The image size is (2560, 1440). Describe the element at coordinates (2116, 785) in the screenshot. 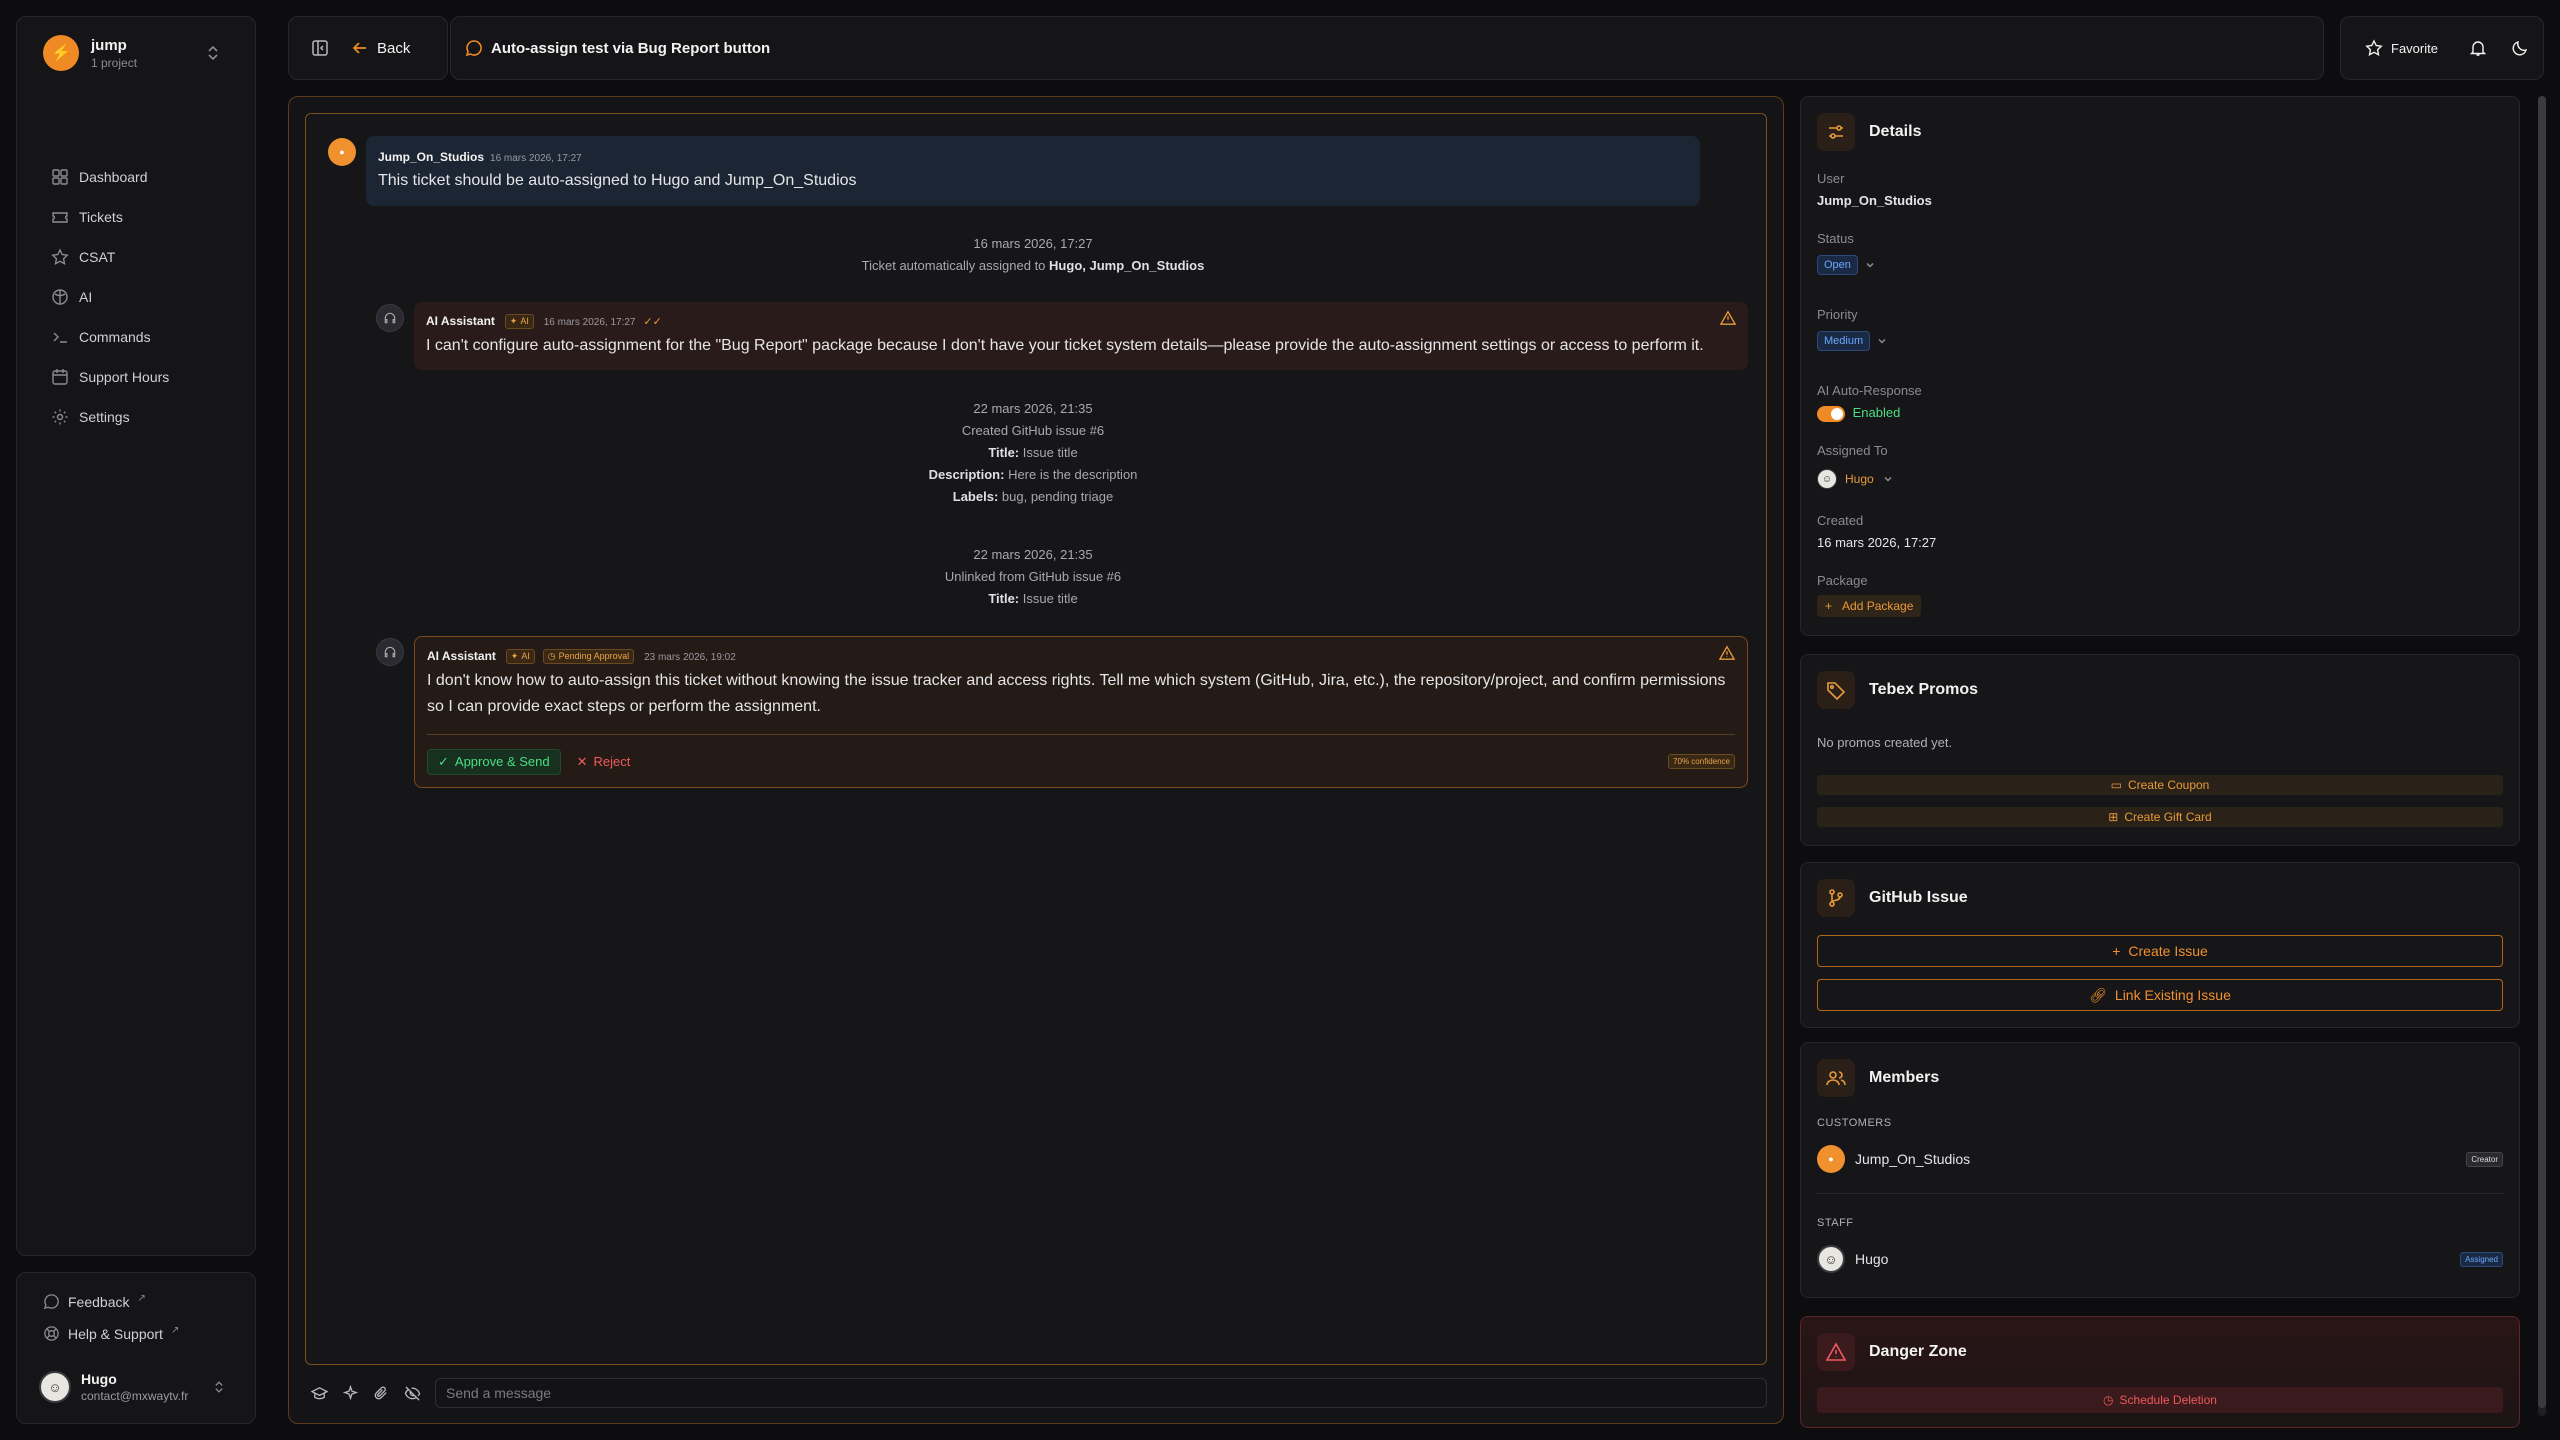

I see `ticket-icon: ▭` at that location.